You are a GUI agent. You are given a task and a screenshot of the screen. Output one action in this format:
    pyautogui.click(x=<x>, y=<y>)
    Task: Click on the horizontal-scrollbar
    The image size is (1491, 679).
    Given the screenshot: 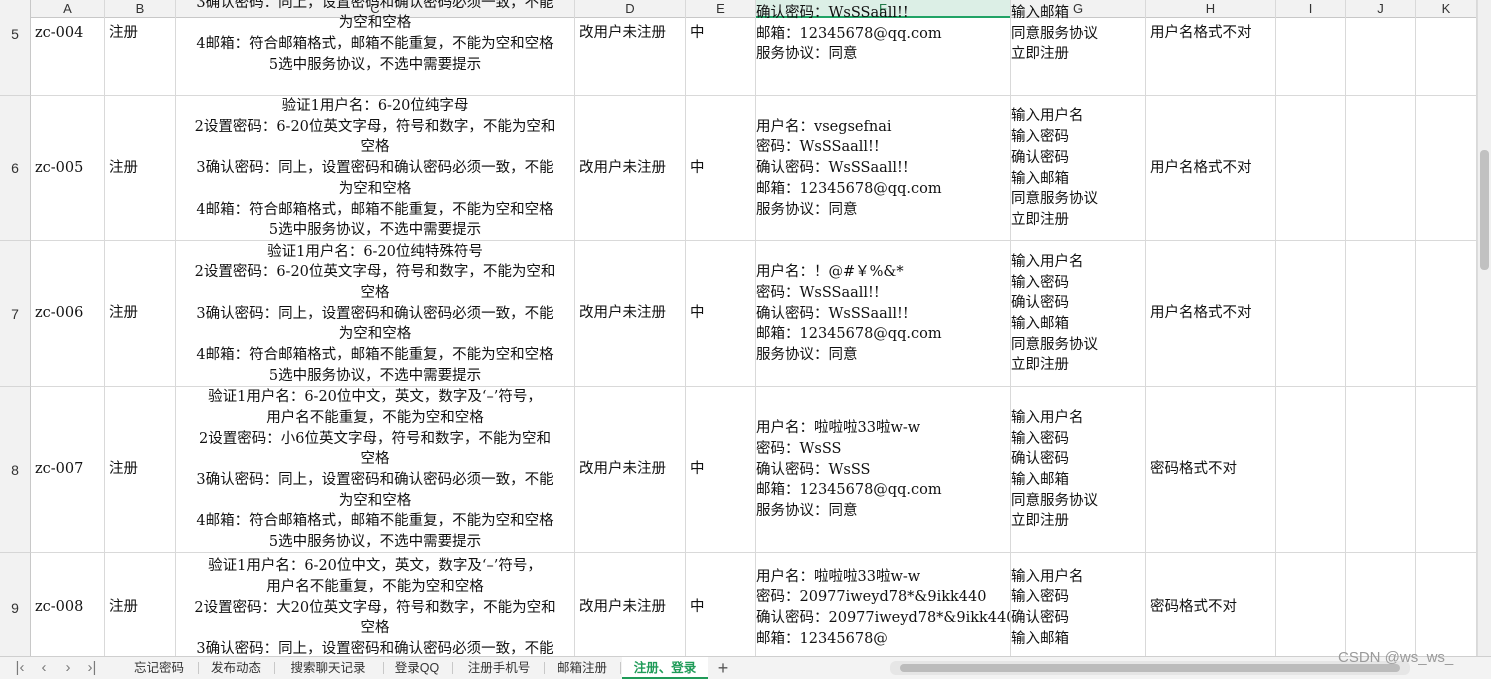 What is the action you would take?
    pyautogui.click(x=1150, y=668)
    